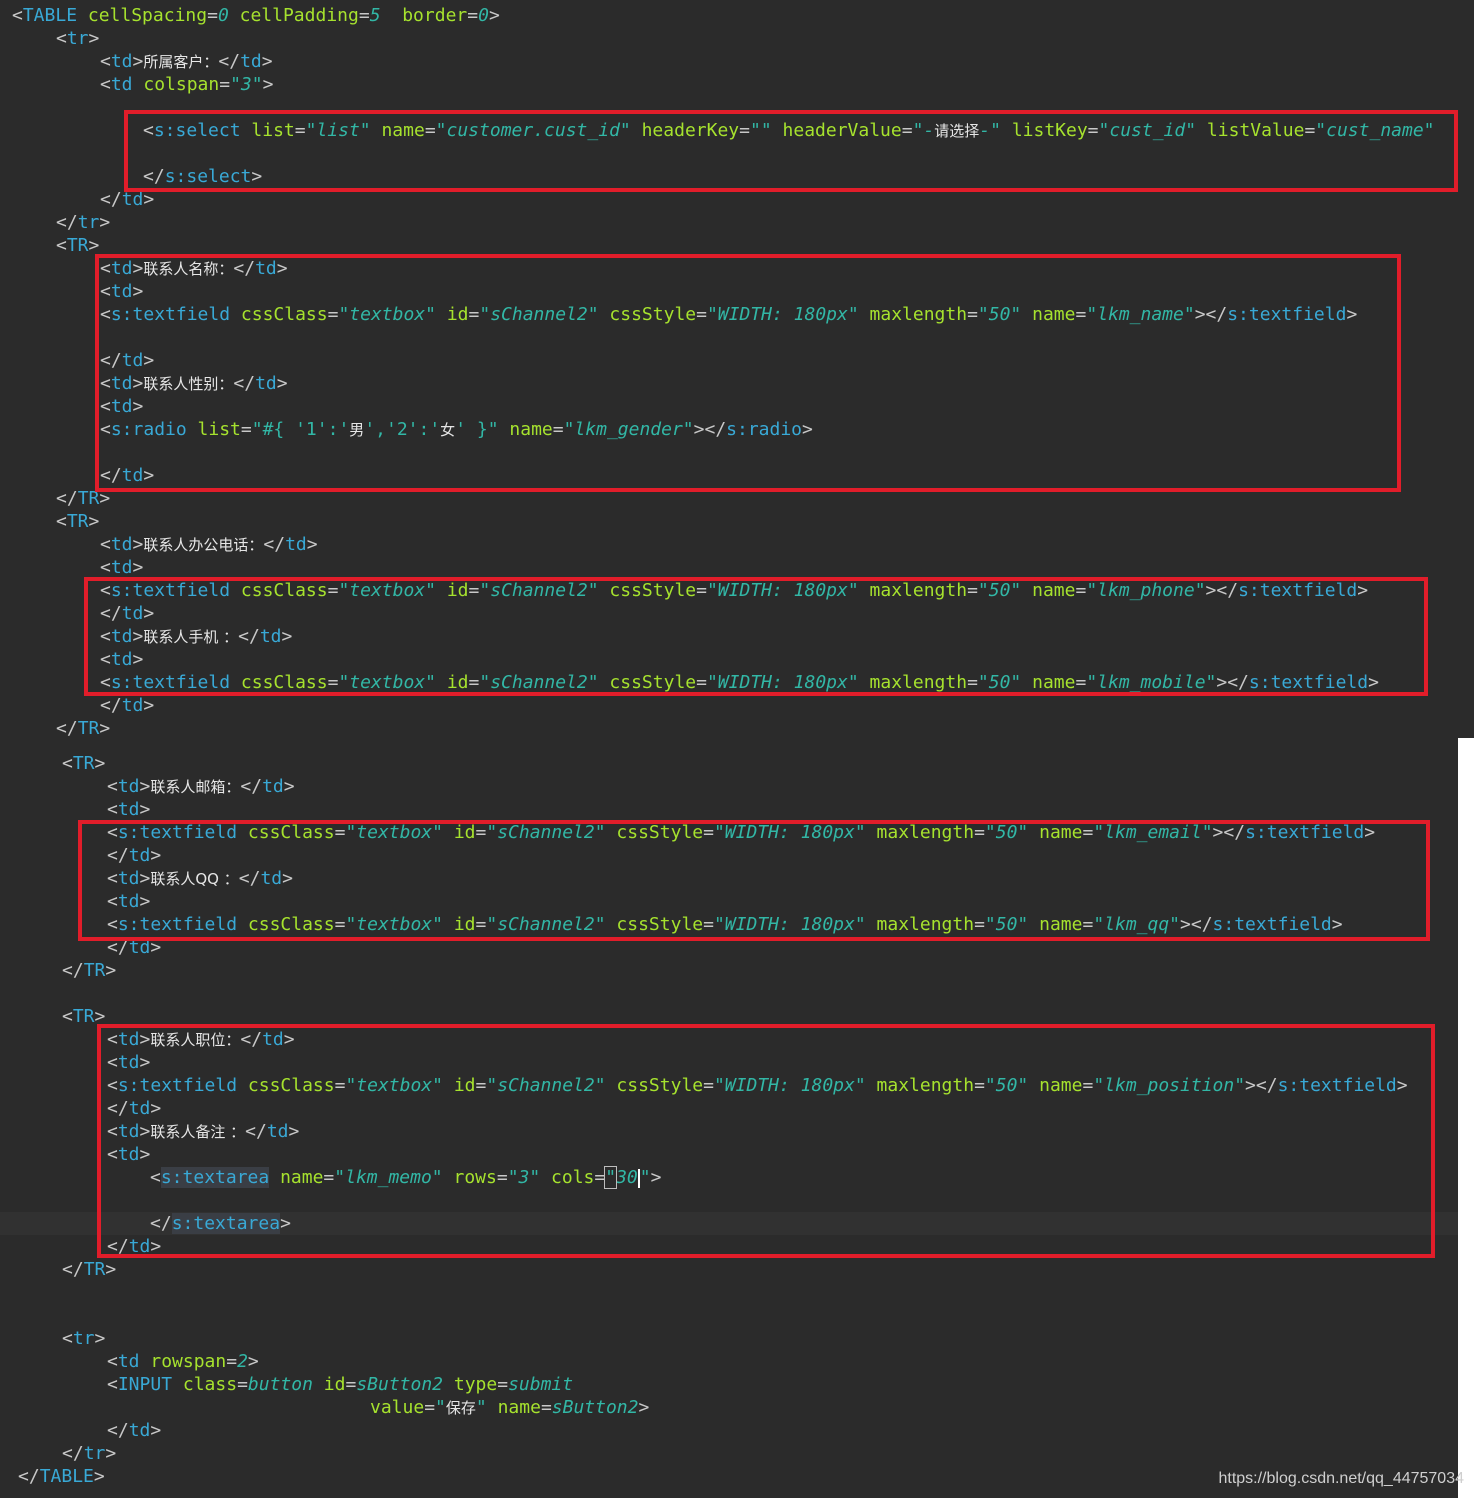  What do you see at coordinates (925, 832) in the screenshot?
I see `code-token-attribute: maxlength` at bounding box center [925, 832].